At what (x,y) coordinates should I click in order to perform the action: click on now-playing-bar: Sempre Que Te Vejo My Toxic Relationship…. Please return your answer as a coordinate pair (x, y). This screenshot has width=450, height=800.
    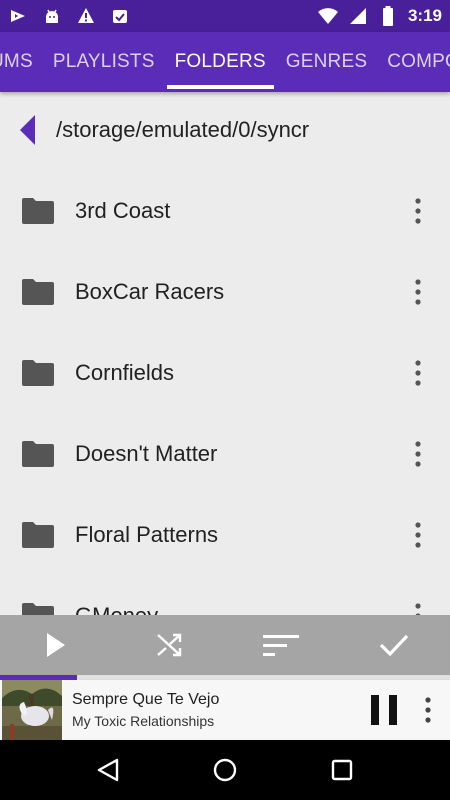
    Looking at the image, I should click on (225, 710).